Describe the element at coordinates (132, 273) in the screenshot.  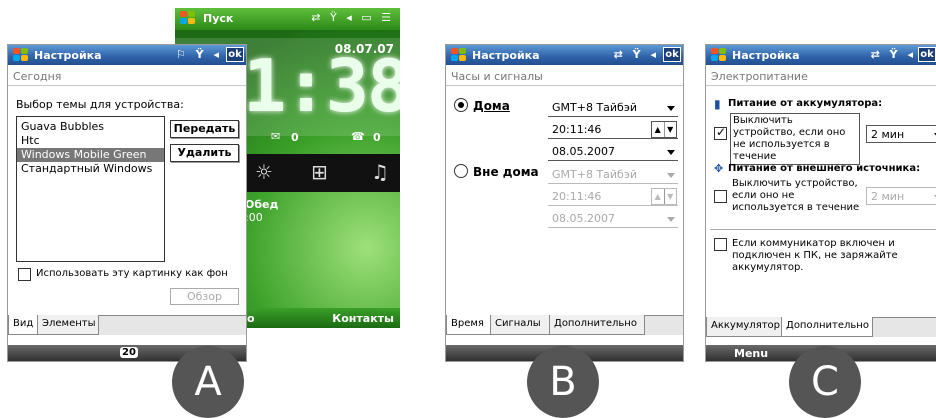
I see `background-checkbox-label: Использовать эту картинку как фон` at that location.